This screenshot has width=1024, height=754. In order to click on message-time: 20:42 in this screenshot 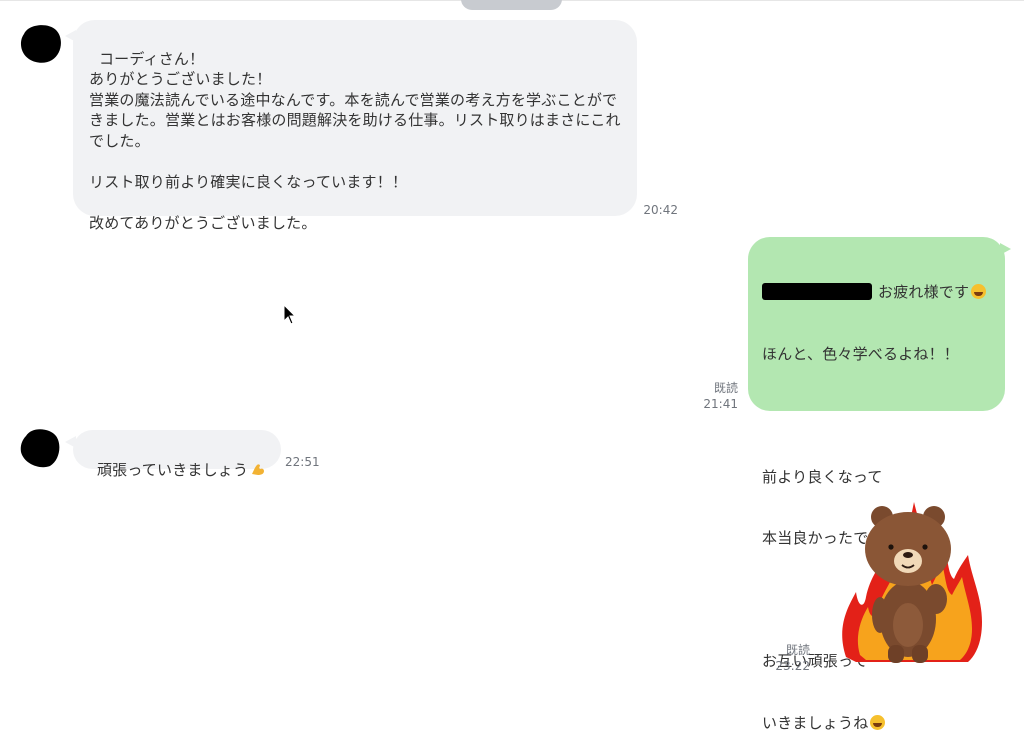, I will do `click(660, 210)`.